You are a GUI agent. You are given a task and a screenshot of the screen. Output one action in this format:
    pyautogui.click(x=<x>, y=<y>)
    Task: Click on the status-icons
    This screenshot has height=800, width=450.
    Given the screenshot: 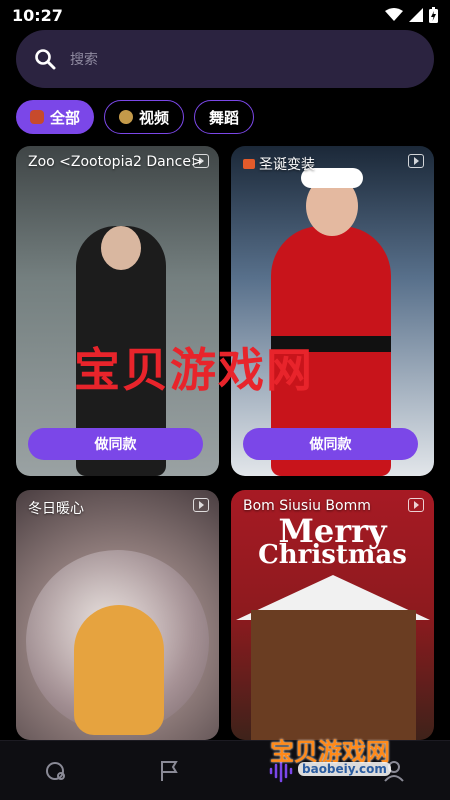 What is the action you would take?
    pyautogui.click(x=411, y=15)
    